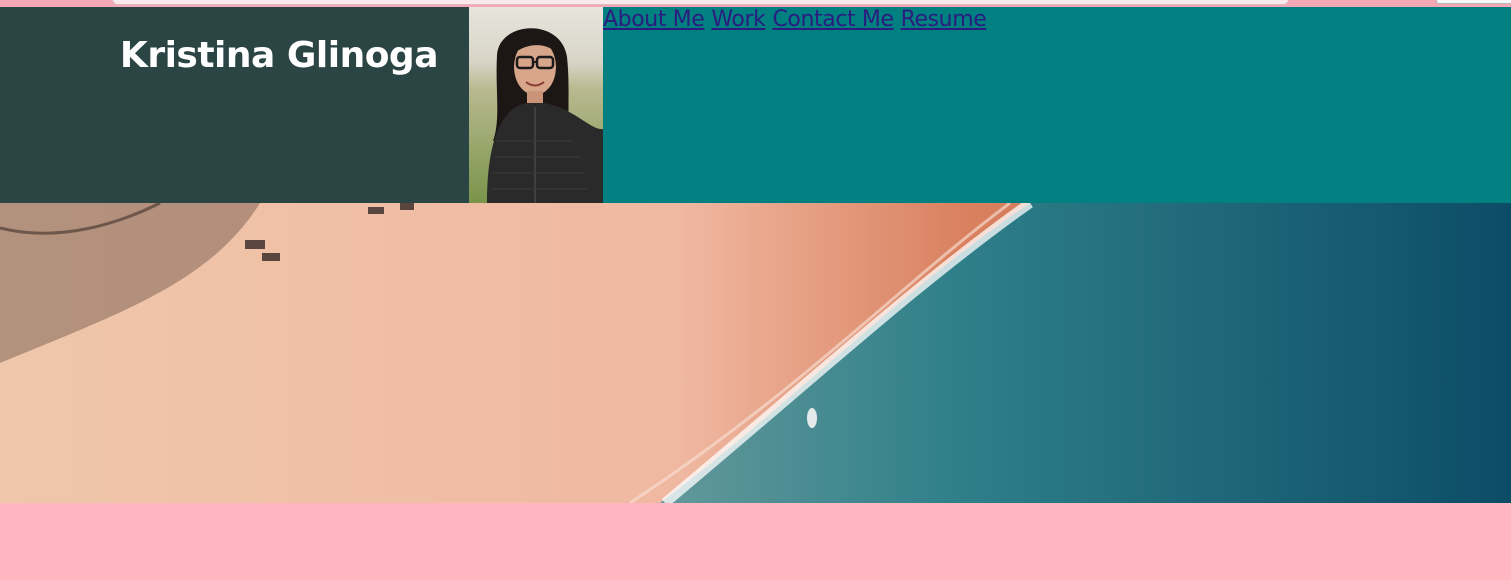  What do you see at coordinates (812, 418) in the screenshot?
I see `surfer` at bounding box center [812, 418].